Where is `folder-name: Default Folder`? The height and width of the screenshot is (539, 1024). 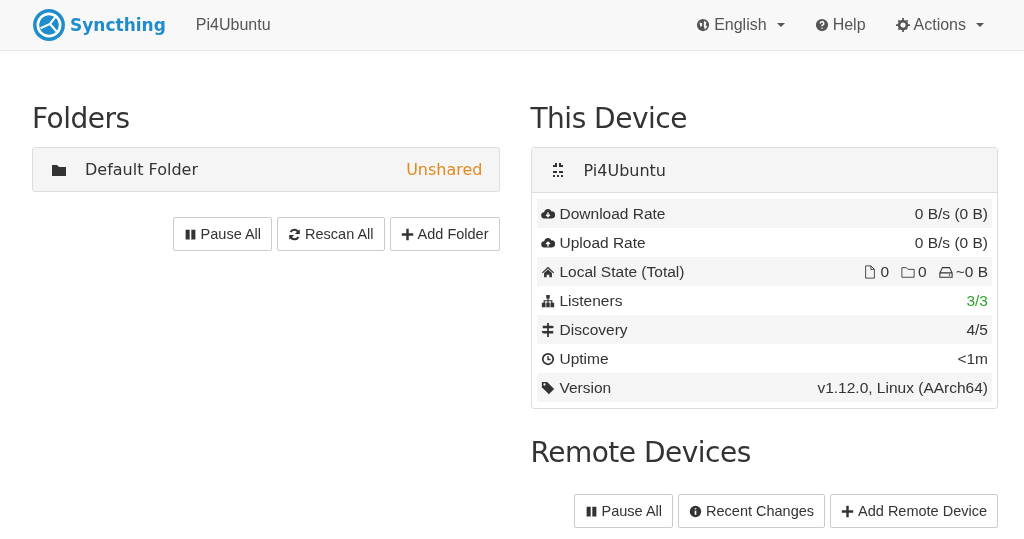 folder-name: Default Folder is located at coordinates (141, 169).